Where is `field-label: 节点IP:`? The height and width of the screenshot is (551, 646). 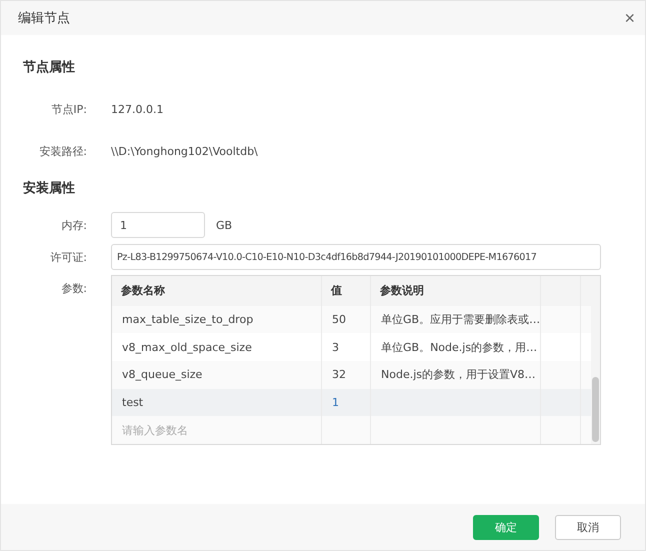 field-label: 节点IP: is located at coordinates (69, 109).